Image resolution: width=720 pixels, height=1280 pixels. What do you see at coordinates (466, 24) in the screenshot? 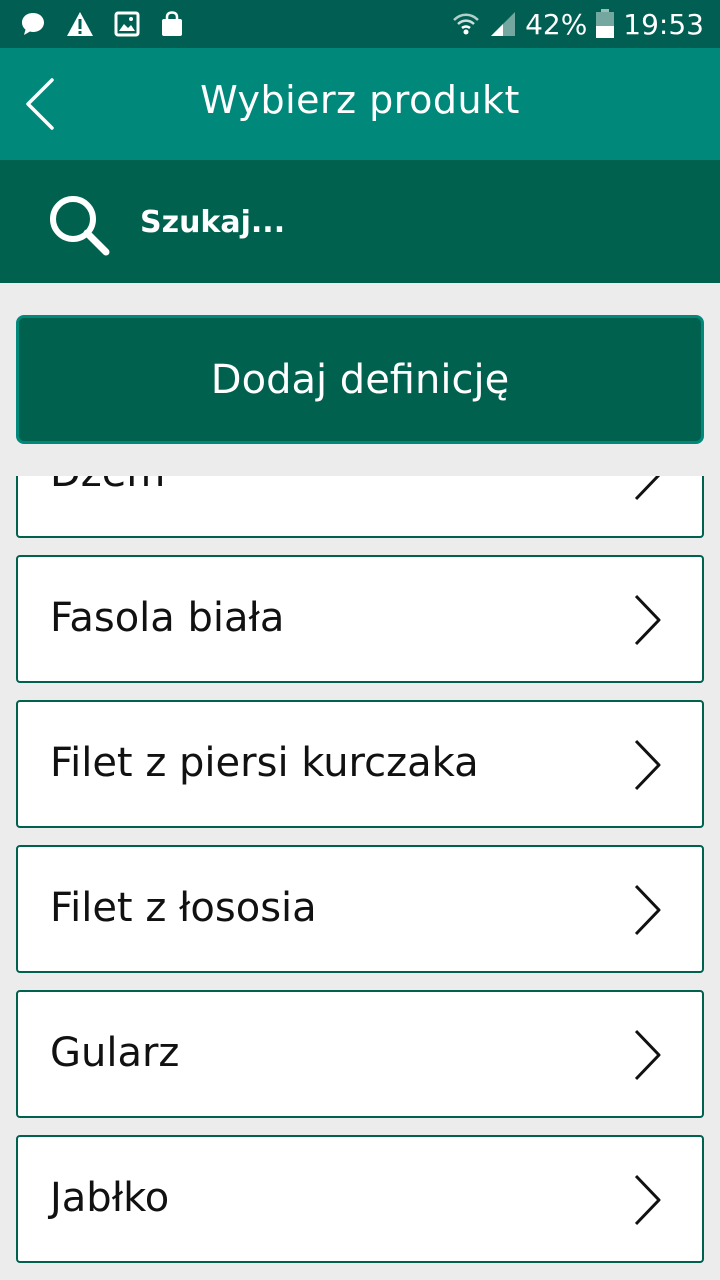
I see `wifi-icon` at bounding box center [466, 24].